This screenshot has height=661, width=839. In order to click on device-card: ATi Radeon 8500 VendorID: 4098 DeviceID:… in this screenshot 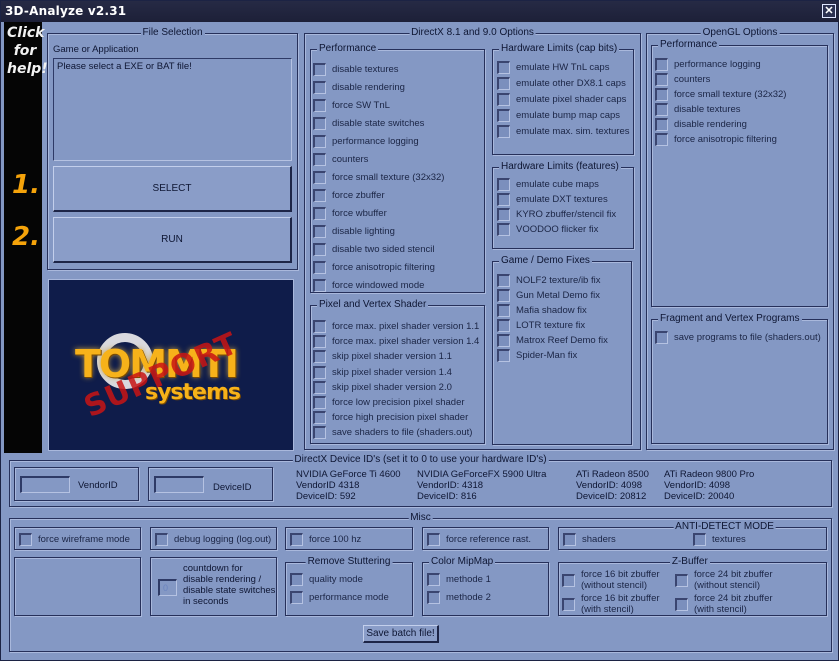, I will do `click(612, 485)`.